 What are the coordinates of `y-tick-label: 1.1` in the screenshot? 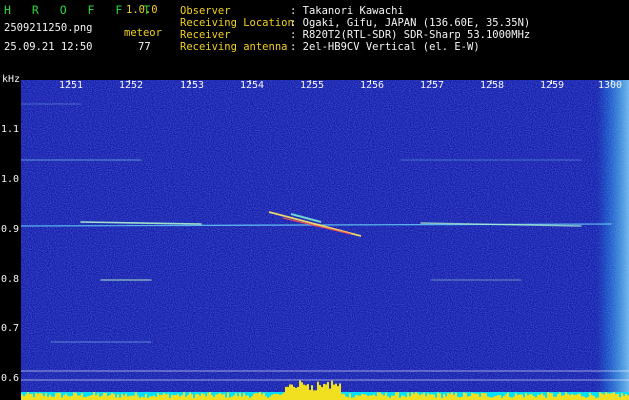 It's located at (10, 129).